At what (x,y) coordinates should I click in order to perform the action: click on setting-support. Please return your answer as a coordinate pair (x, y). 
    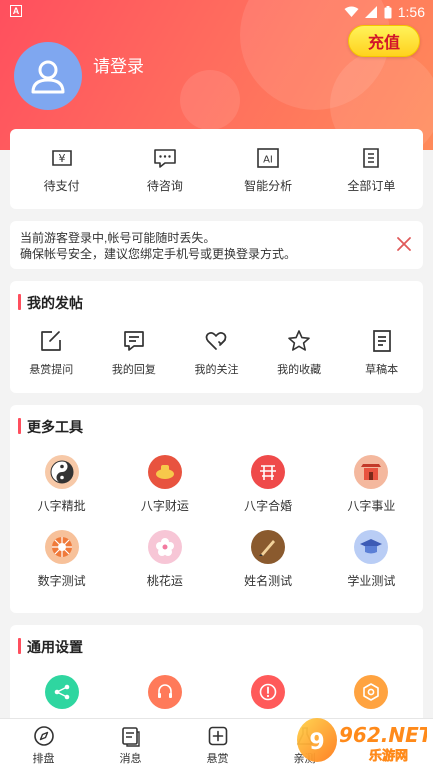
    Looking at the image, I should click on (164, 692).